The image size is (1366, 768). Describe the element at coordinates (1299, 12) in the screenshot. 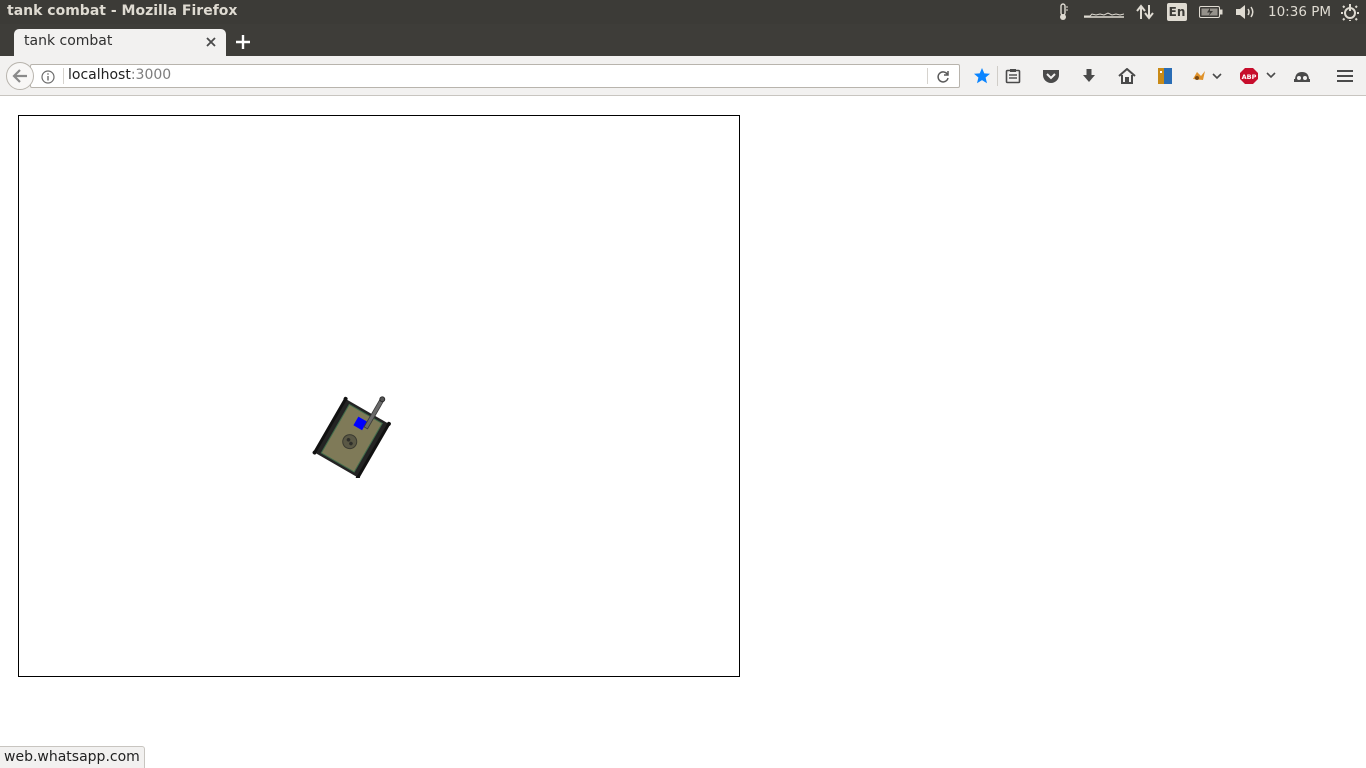

I see `clock: 10:36 PM` at that location.